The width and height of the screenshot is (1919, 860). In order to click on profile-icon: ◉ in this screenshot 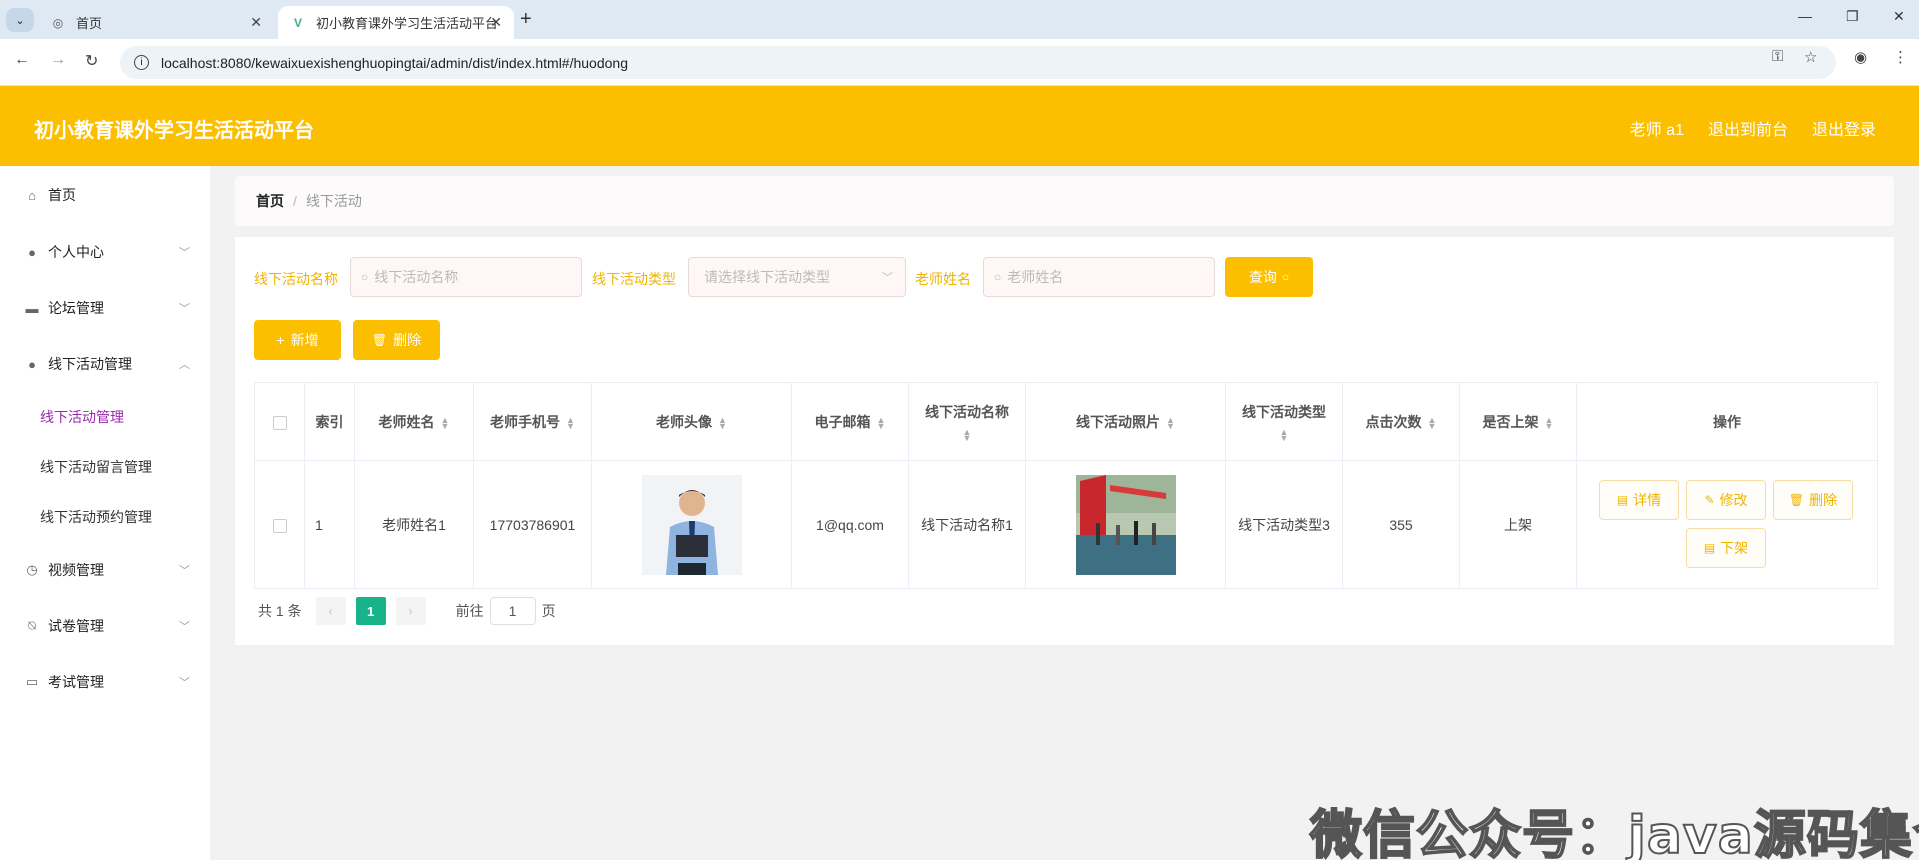, I will do `click(1860, 57)`.